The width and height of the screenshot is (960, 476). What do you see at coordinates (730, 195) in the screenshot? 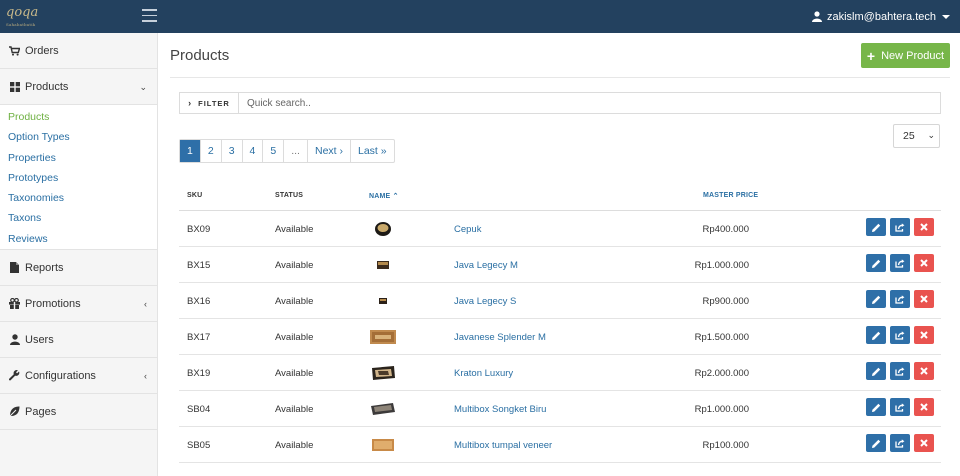
I see `col-master-price: MASTER PRICE` at bounding box center [730, 195].